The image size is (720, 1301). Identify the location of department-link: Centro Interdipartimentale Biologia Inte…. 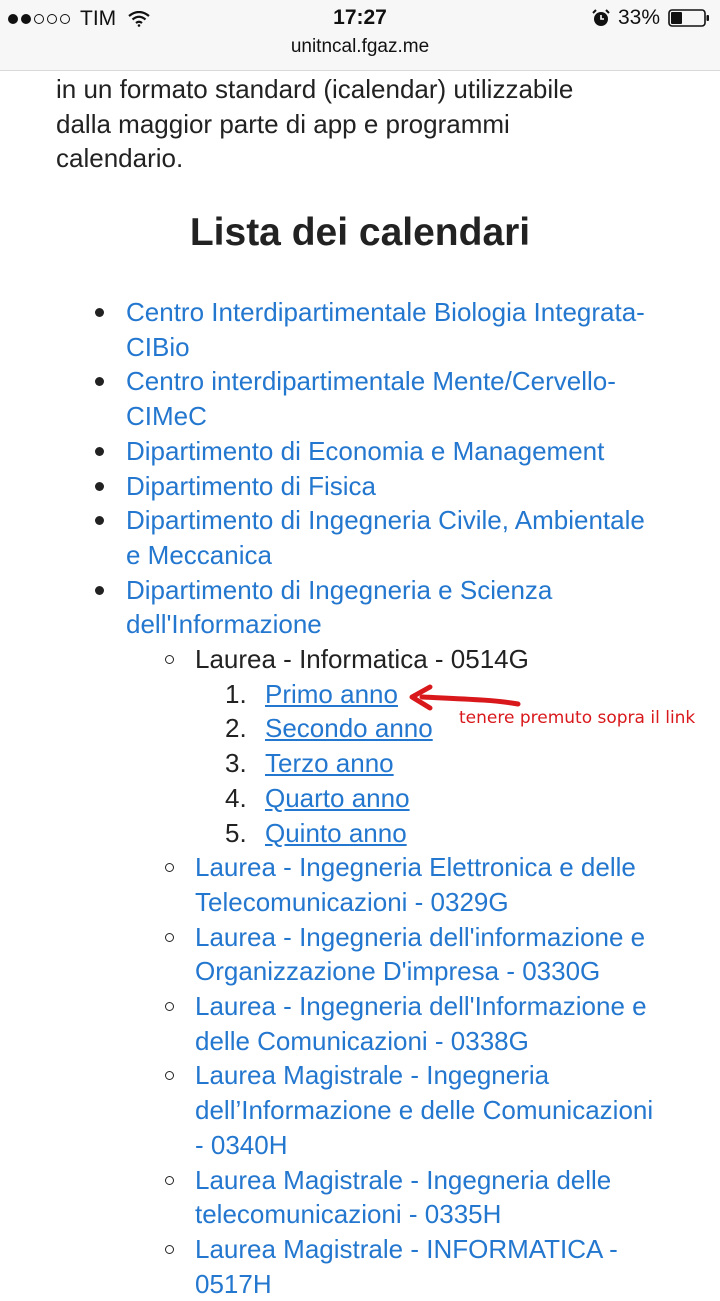
(385, 329).